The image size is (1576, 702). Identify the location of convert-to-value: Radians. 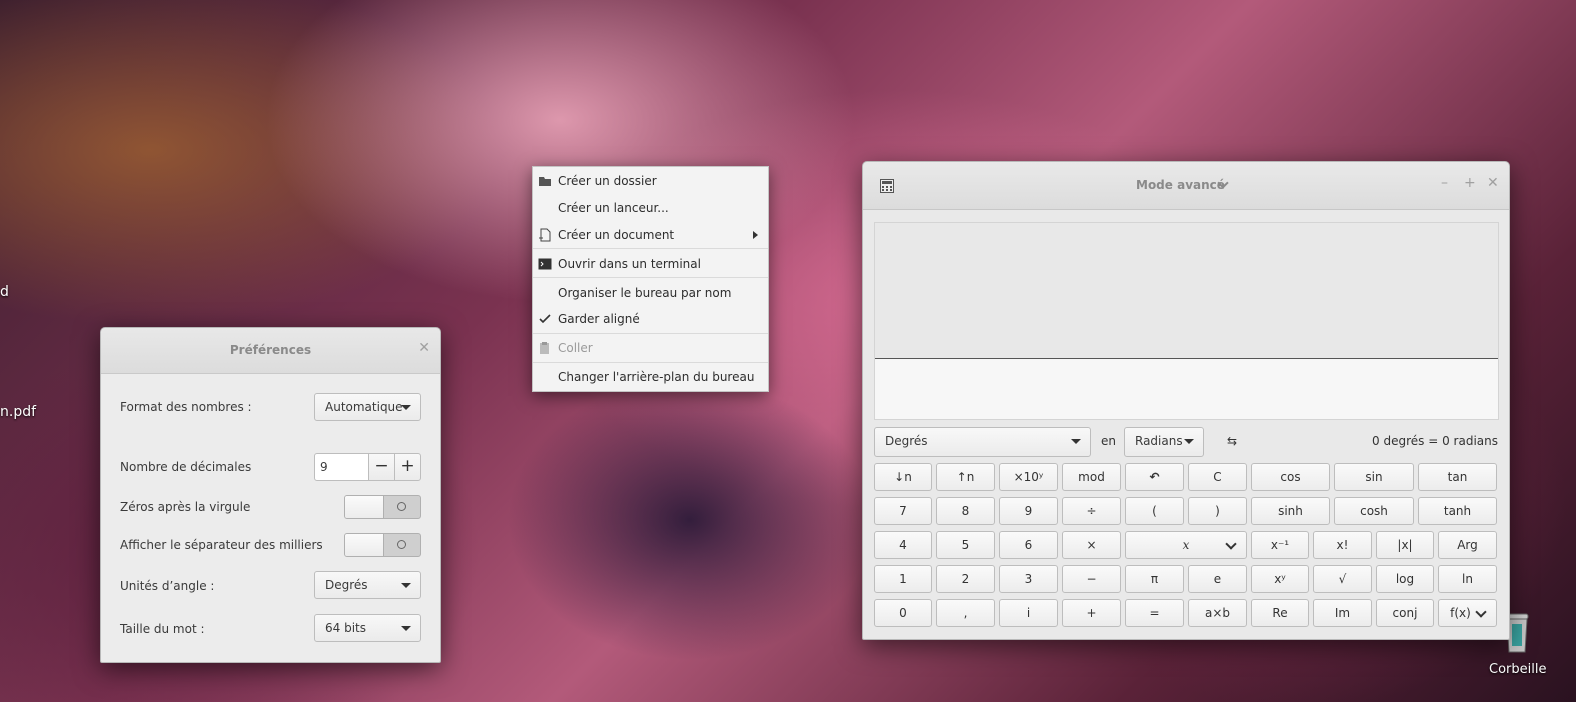
(1159, 441).